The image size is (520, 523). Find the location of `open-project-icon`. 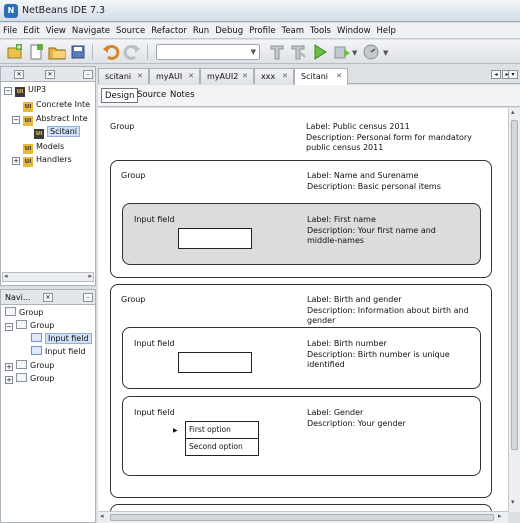

open-project-icon is located at coordinates (57, 52).